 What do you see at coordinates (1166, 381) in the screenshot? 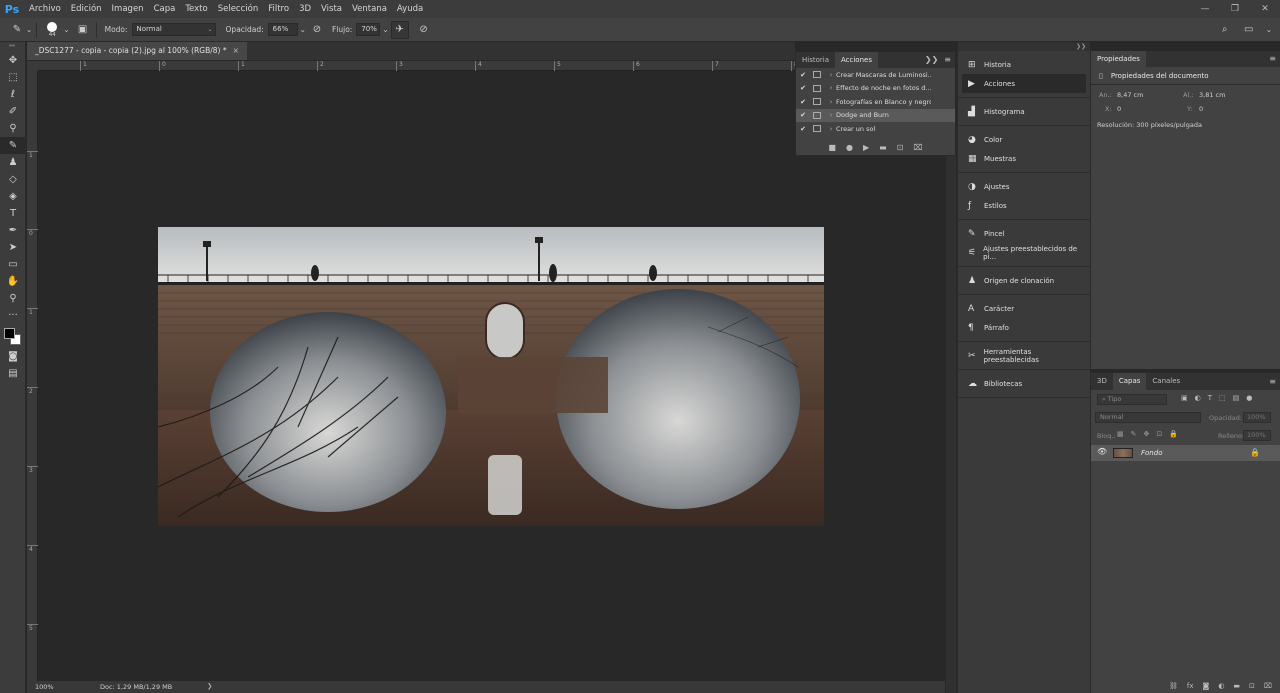
I see `tab-canales: Canales` at bounding box center [1166, 381].